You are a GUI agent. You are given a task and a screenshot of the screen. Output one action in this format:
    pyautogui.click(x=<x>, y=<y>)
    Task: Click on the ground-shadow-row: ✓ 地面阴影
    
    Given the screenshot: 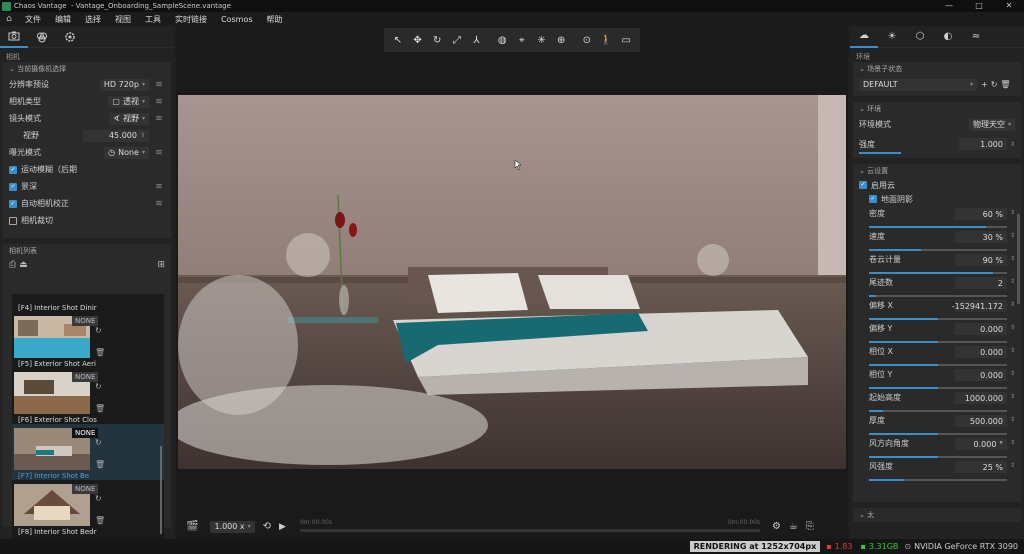 What is the action you would take?
    pyautogui.click(x=937, y=199)
    